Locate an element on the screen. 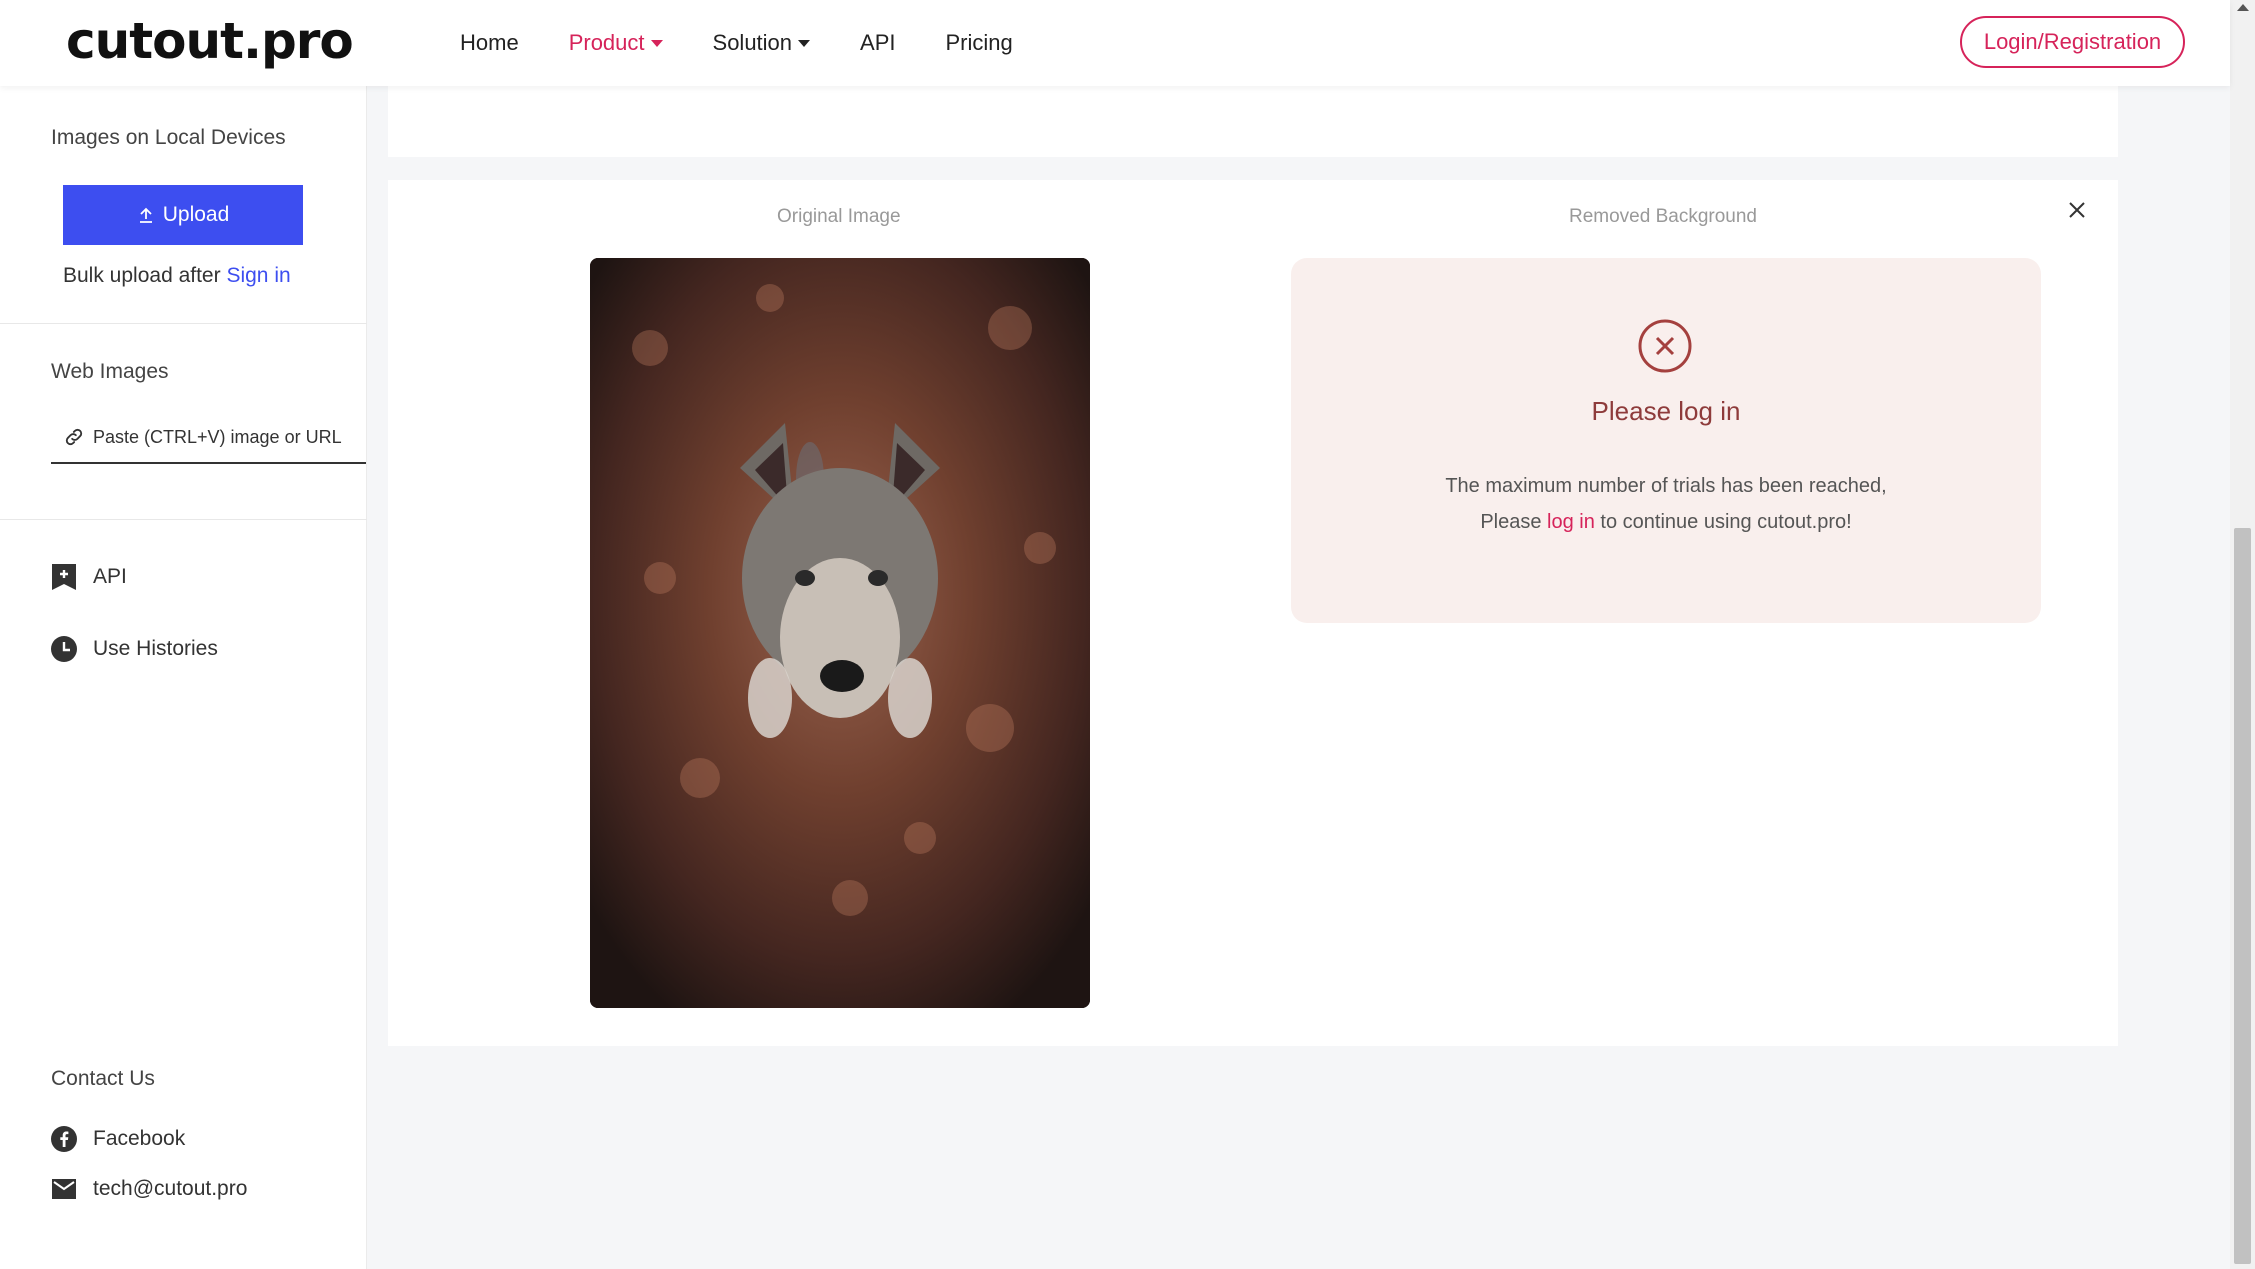 This screenshot has width=2255, height=1269. url-input is located at coordinates (223, 437).